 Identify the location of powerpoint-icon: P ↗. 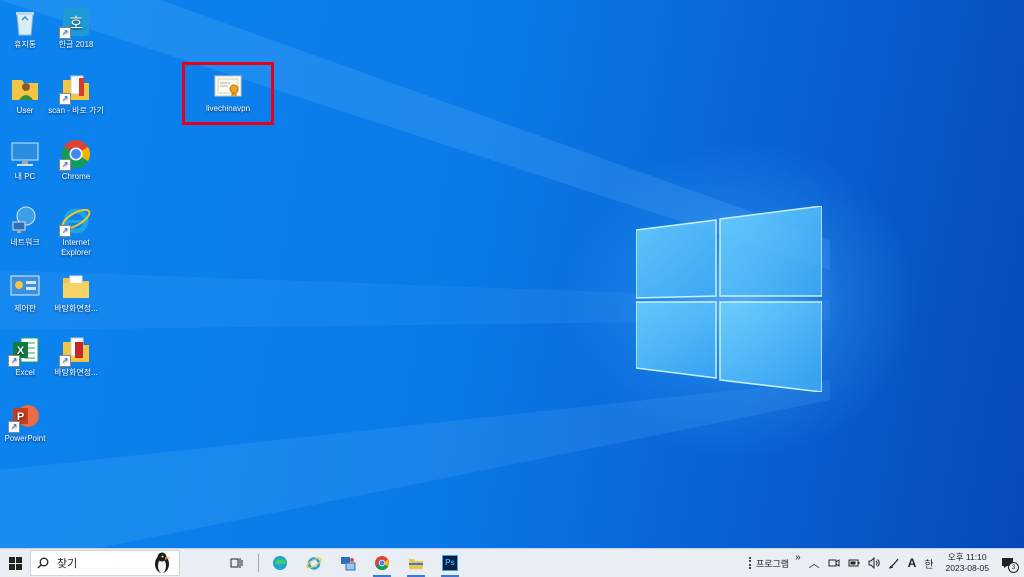
(24, 416).